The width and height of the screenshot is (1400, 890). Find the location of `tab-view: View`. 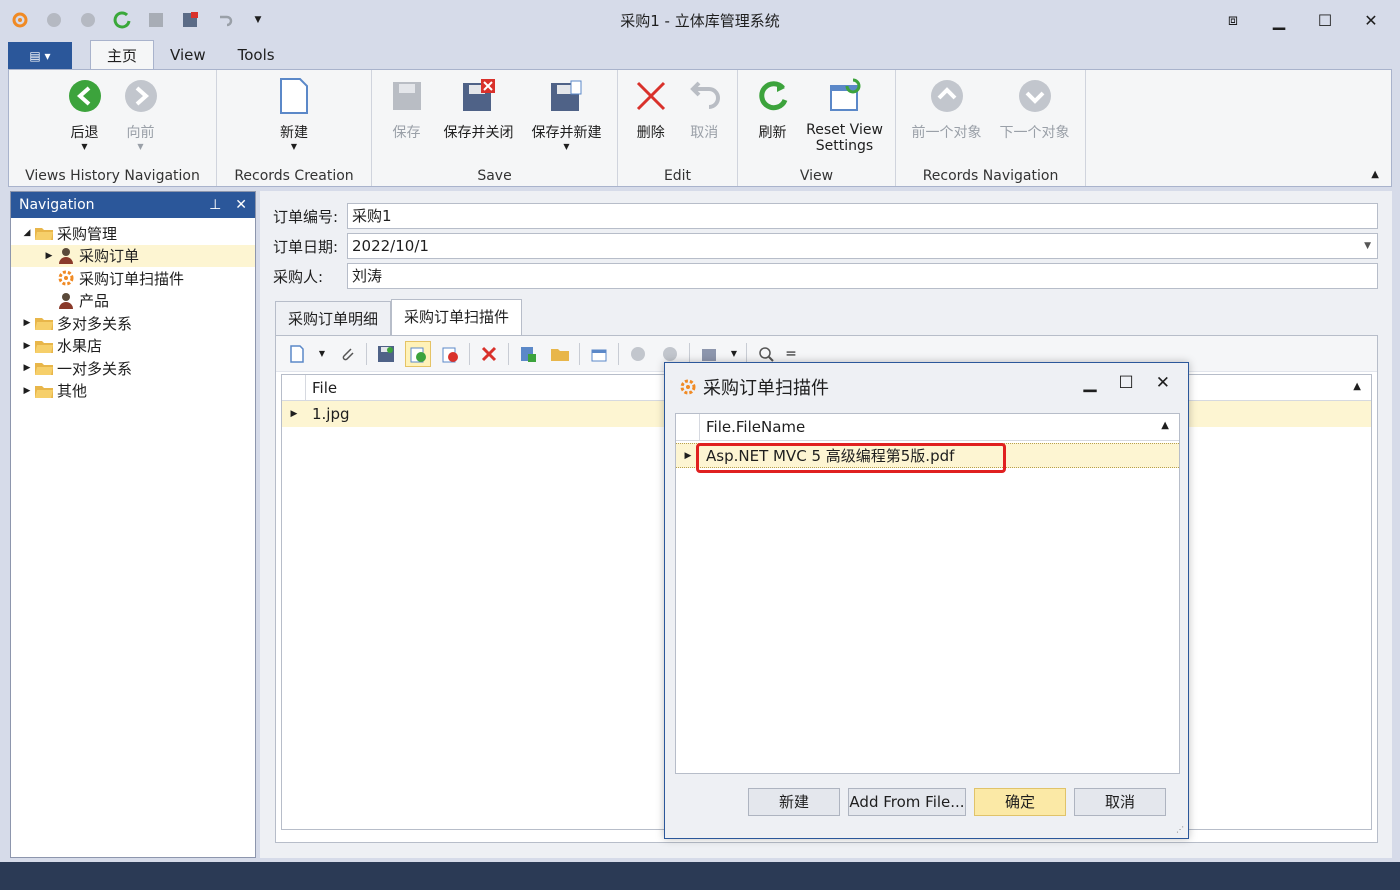

tab-view: View is located at coordinates (188, 55).